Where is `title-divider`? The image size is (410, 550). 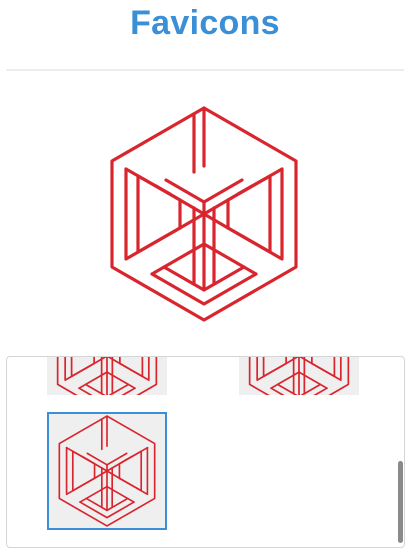 title-divider is located at coordinates (205, 70).